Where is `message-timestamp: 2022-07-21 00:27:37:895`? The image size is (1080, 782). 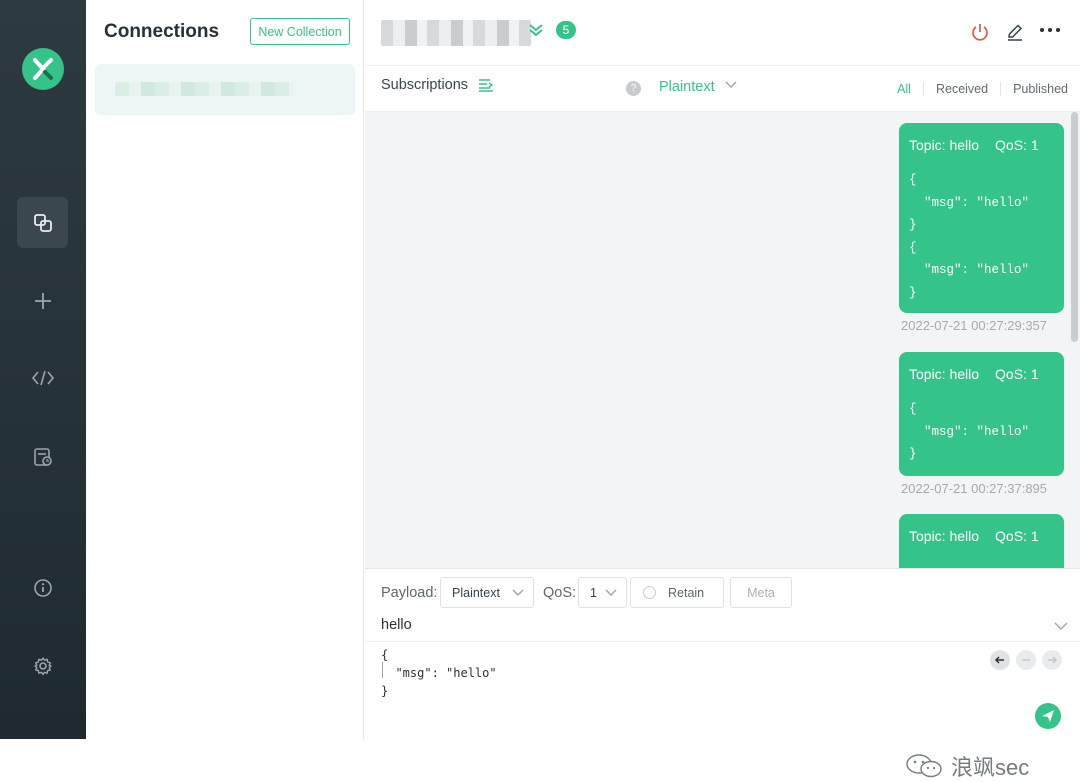 message-timestamp: 2022-07-21 00:27:37:895 is located at coordinates (974, 488).